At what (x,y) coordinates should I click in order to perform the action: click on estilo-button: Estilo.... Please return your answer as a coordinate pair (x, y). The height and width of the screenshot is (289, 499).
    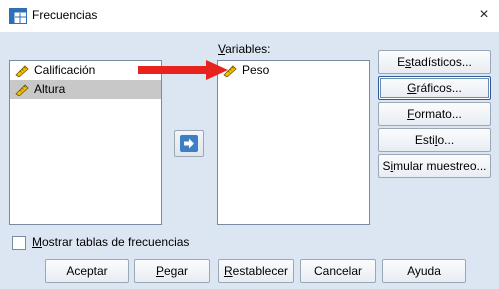
    Looking at the image, I should click on (434, 140).